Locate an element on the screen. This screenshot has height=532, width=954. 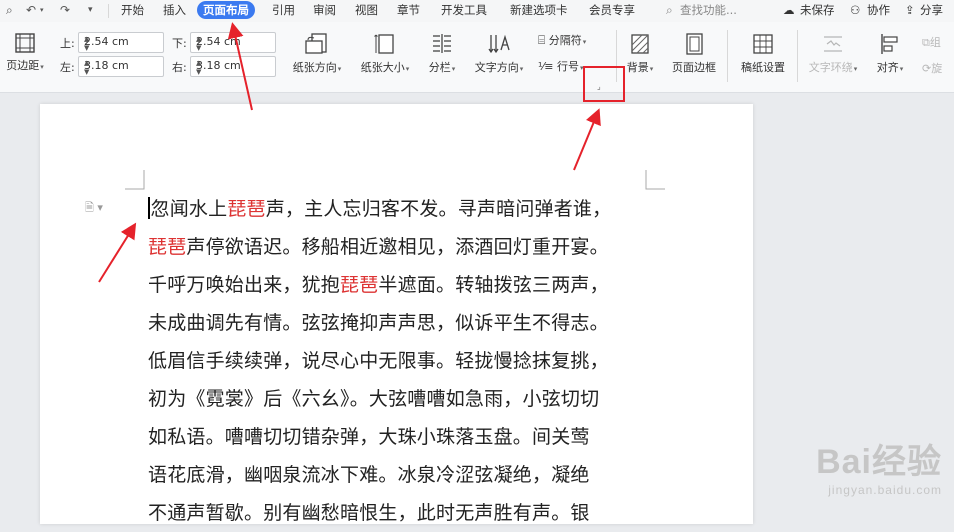
arrow-to-cursor is located at coordinates (117, 252).